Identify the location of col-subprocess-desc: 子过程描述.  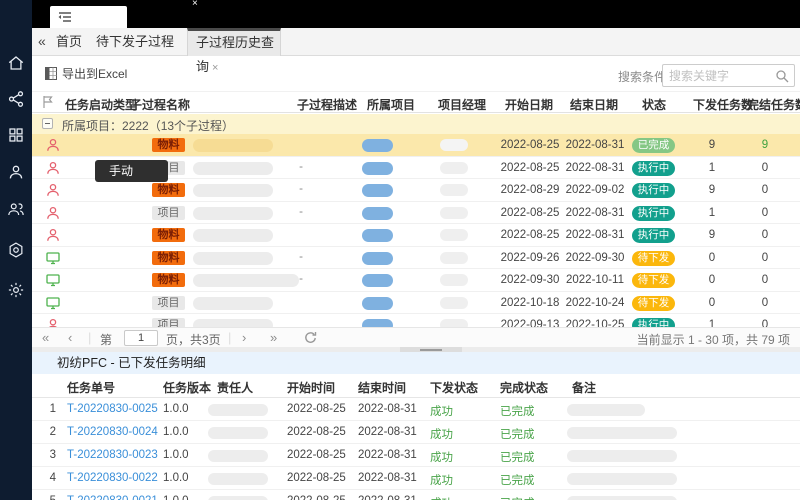
(327, 104).